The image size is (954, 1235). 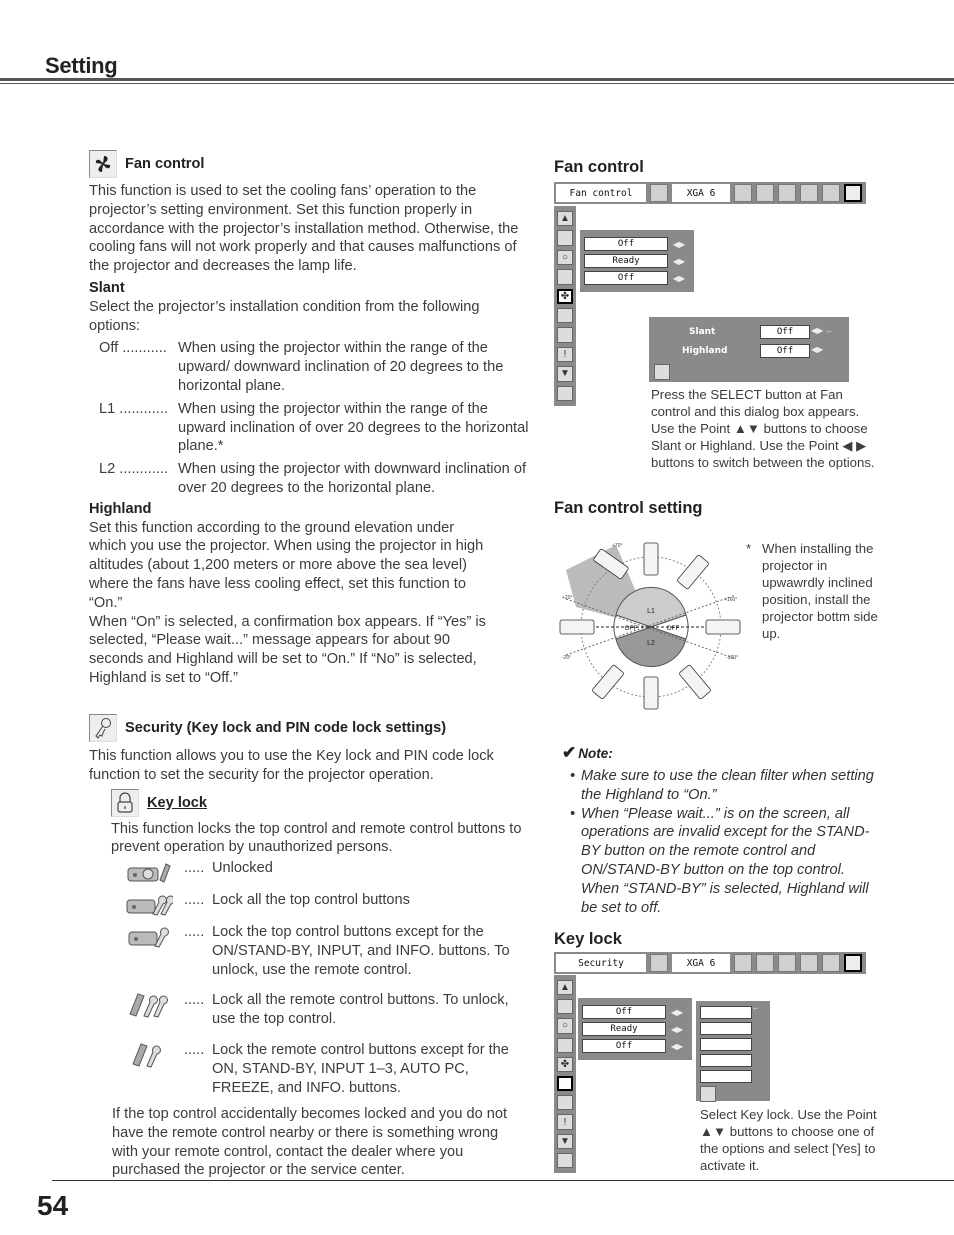 What do you see at coordinates (324, 875) in the screenshot?
I see `key-lock-option: ..... Unlocked` at bounding box center [324, 875].